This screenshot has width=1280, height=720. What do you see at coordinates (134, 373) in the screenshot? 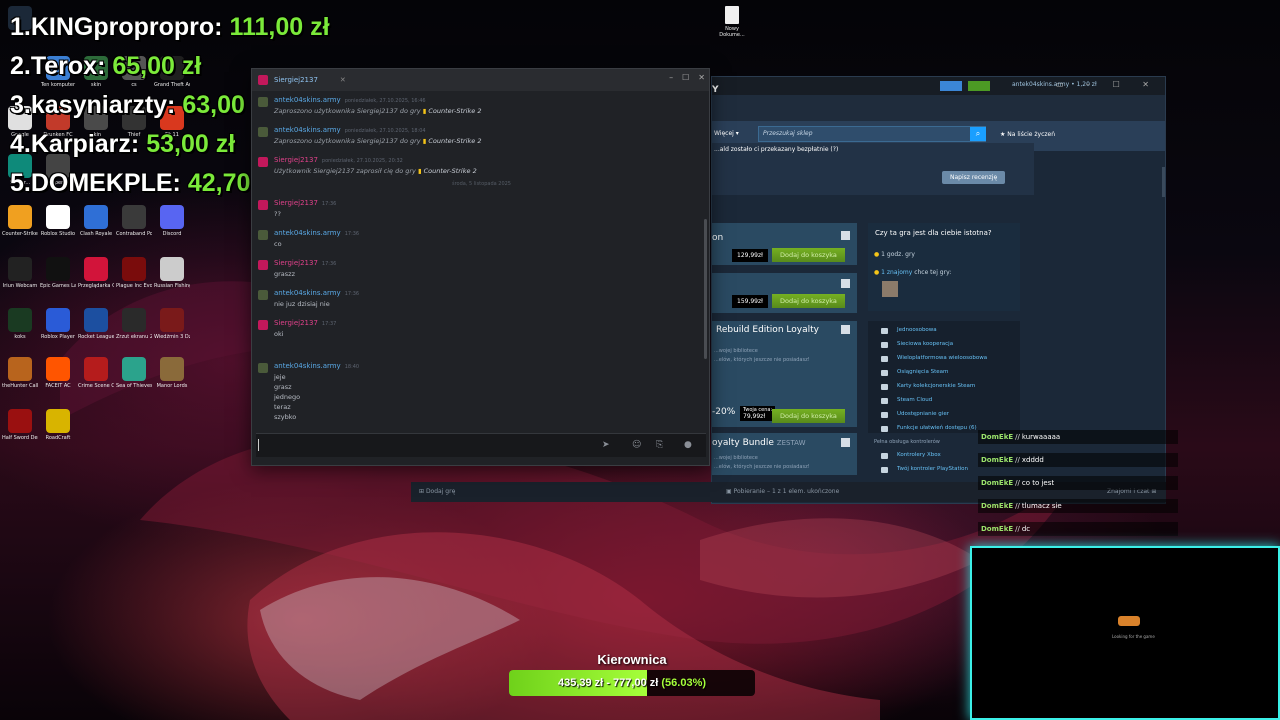
I see `desktop-icon: Sea of Thieves` at bounding box center [134, 373].